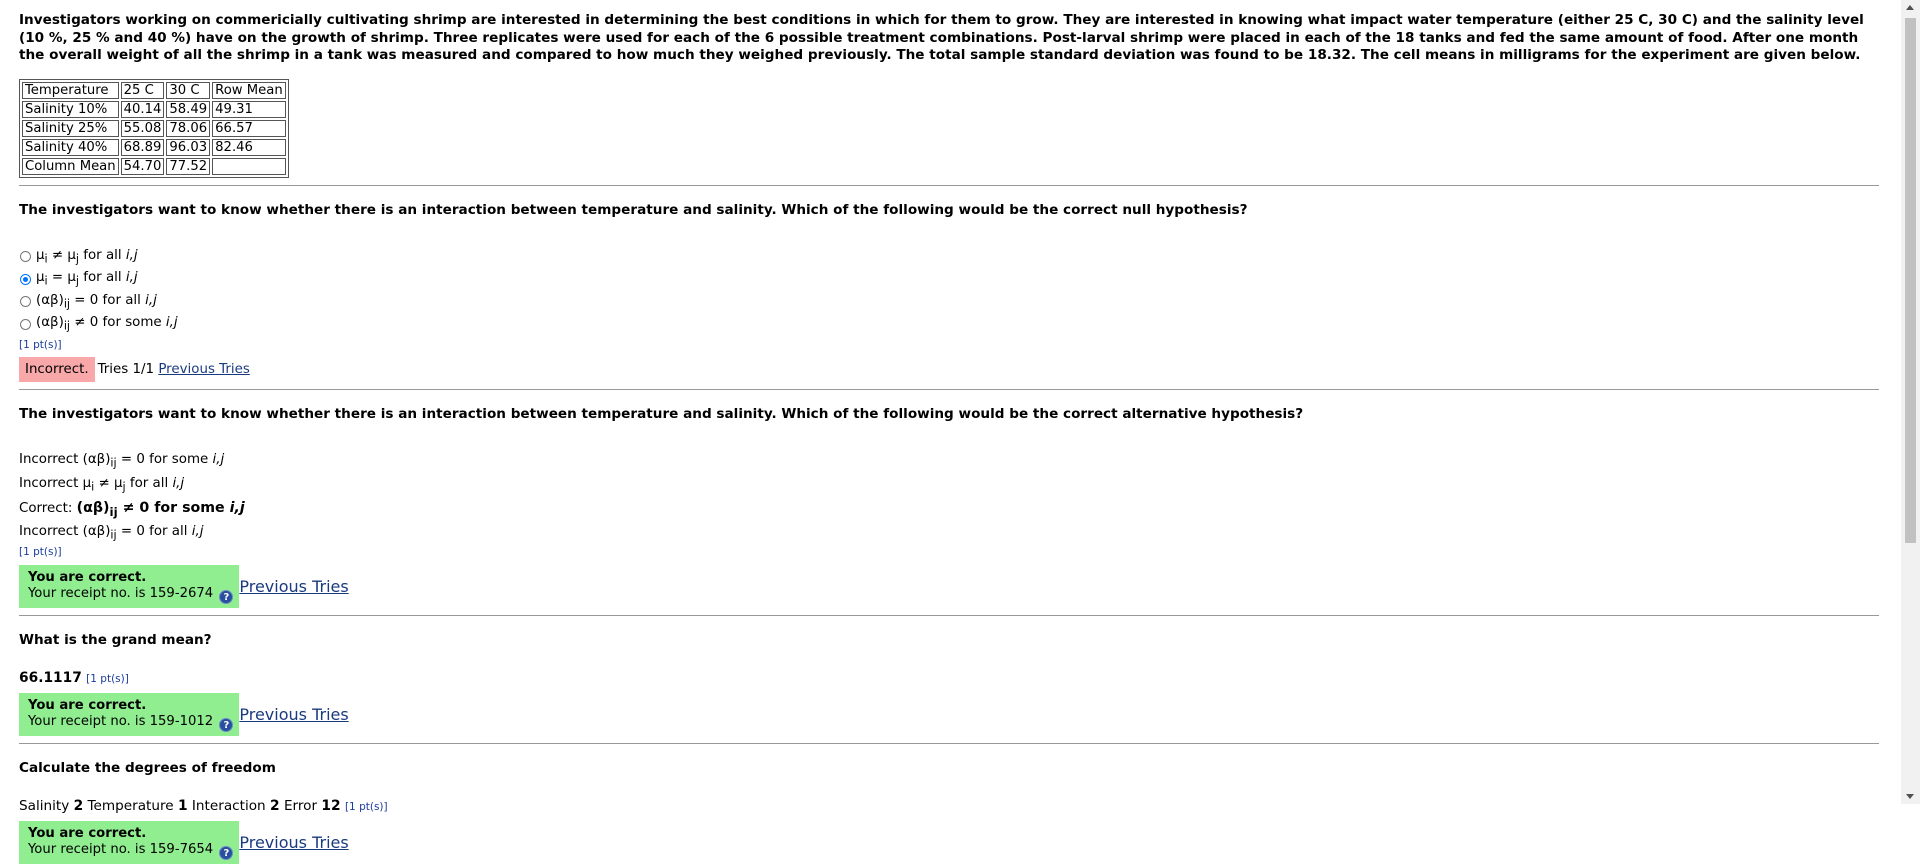 This screenshot has height=864, width=1920. What do you see at coordinates (249, 90) in the screenshot?
I see `table-cell: Row Mean` at bounding box center [249, 90].